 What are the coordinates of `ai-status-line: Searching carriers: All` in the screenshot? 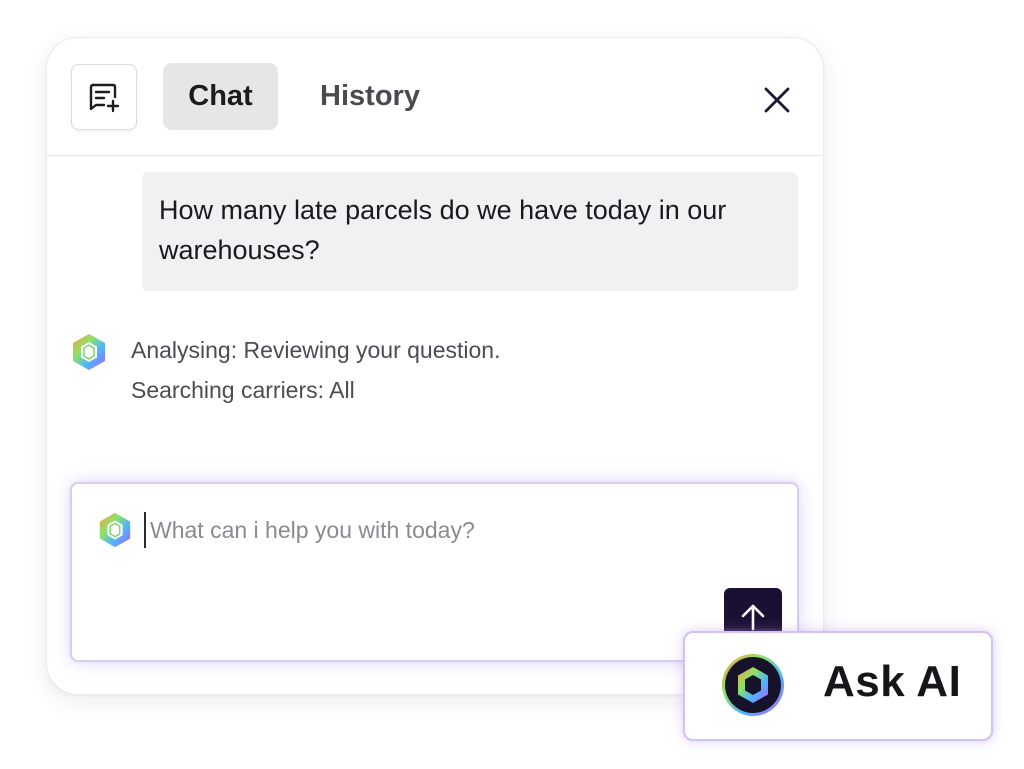 It's located at (243, 390).